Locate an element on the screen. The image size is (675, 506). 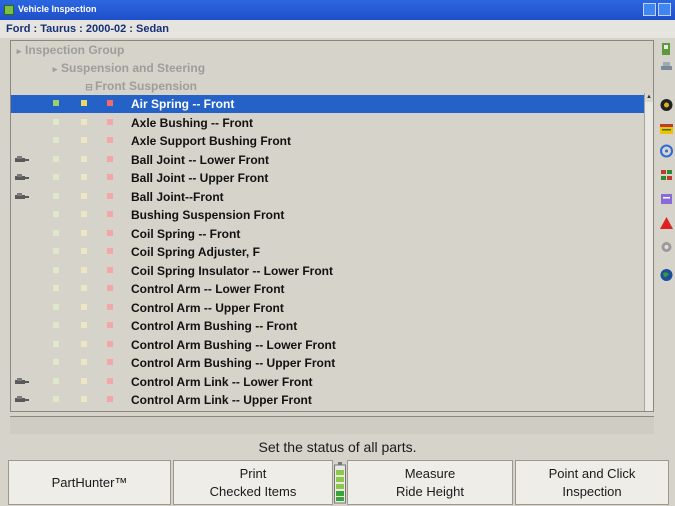
status-inset is located at coordinates (332, 425).